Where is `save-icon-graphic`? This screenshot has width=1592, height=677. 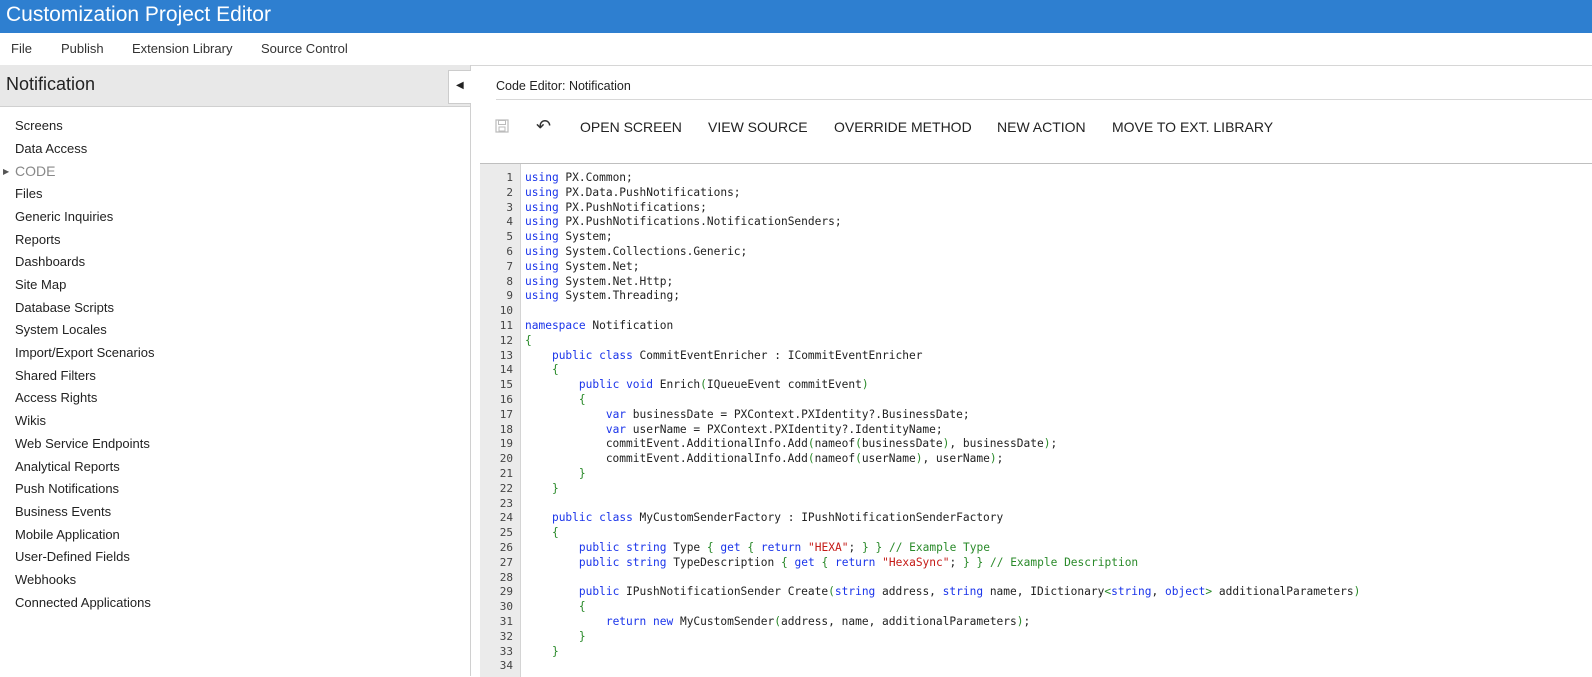
save-icon-graphic is located at coordinates (502, 126).